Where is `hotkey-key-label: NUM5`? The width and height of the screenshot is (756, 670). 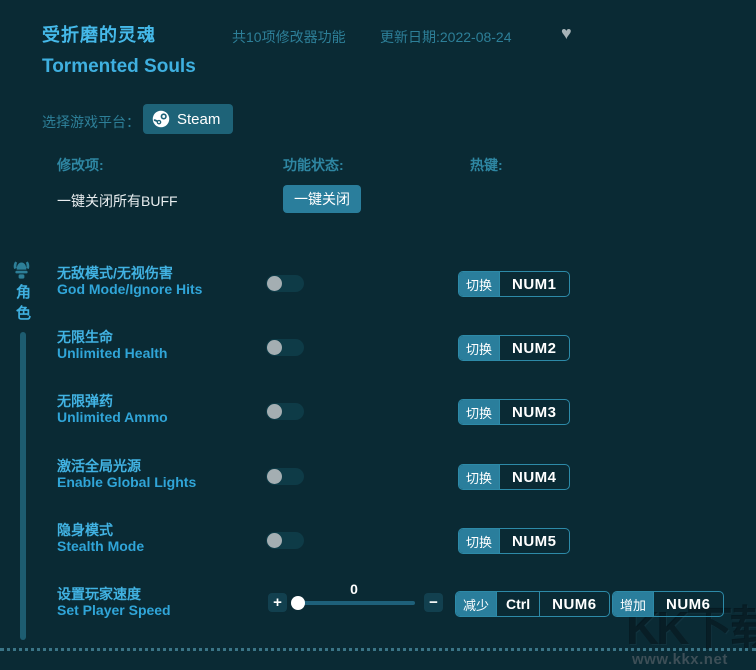
hotkey-key-label: NUM5 is located at coordinates (534, 541).